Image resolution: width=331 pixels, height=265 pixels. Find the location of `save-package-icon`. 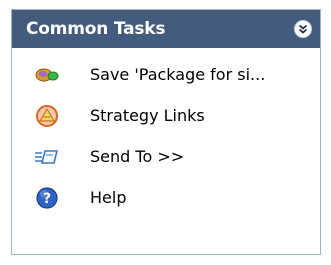

save-package-icon is located at coordinates (47, 75).